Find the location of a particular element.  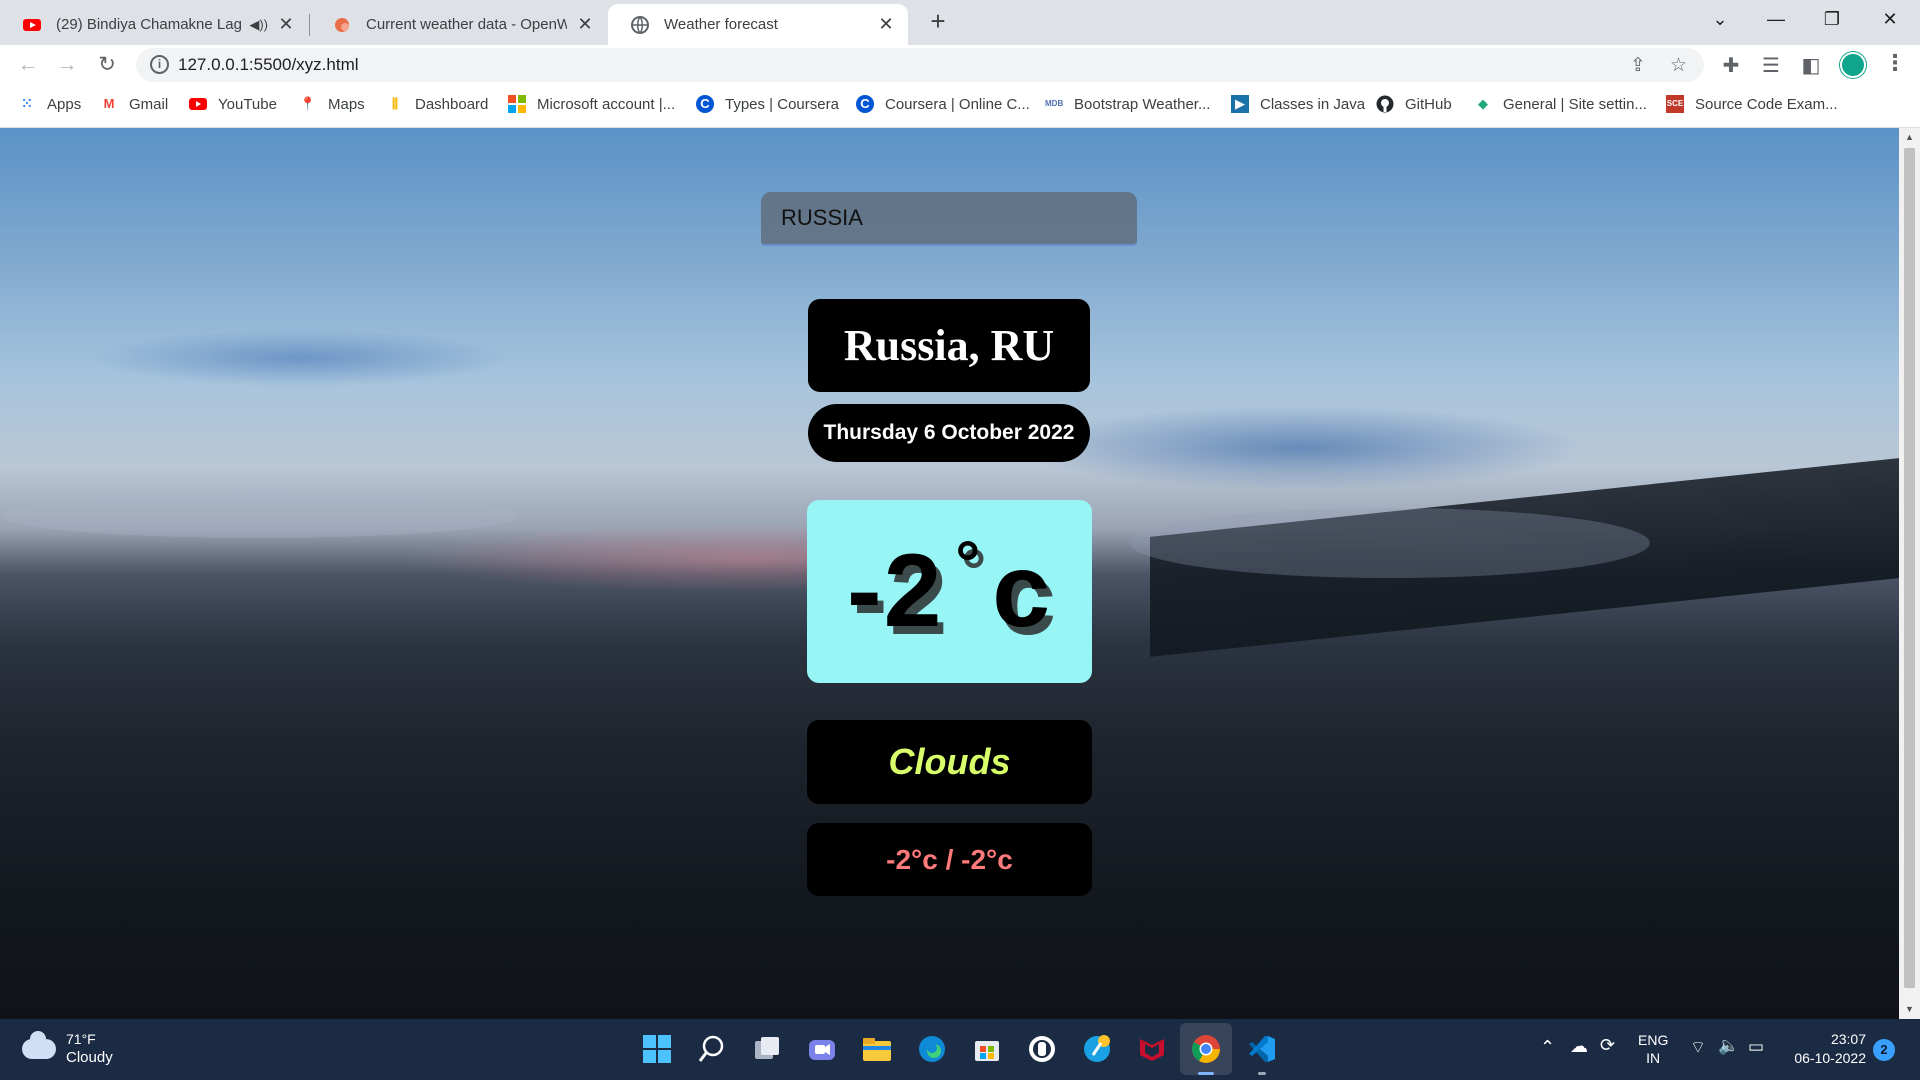

sync-icon: ⟳ is located at coordinates (1607, 1045).